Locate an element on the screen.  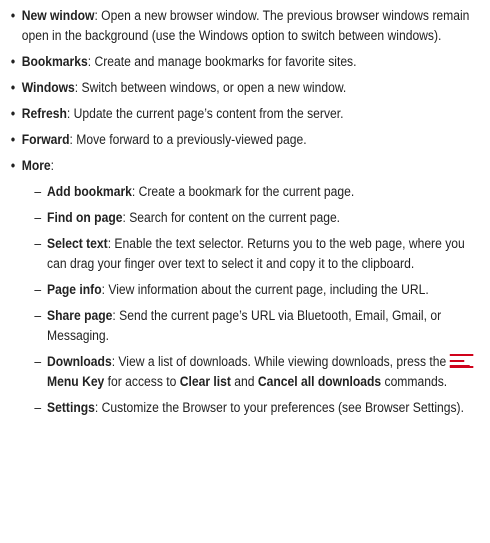
item-term: New window is located at coordinates (58, 15).